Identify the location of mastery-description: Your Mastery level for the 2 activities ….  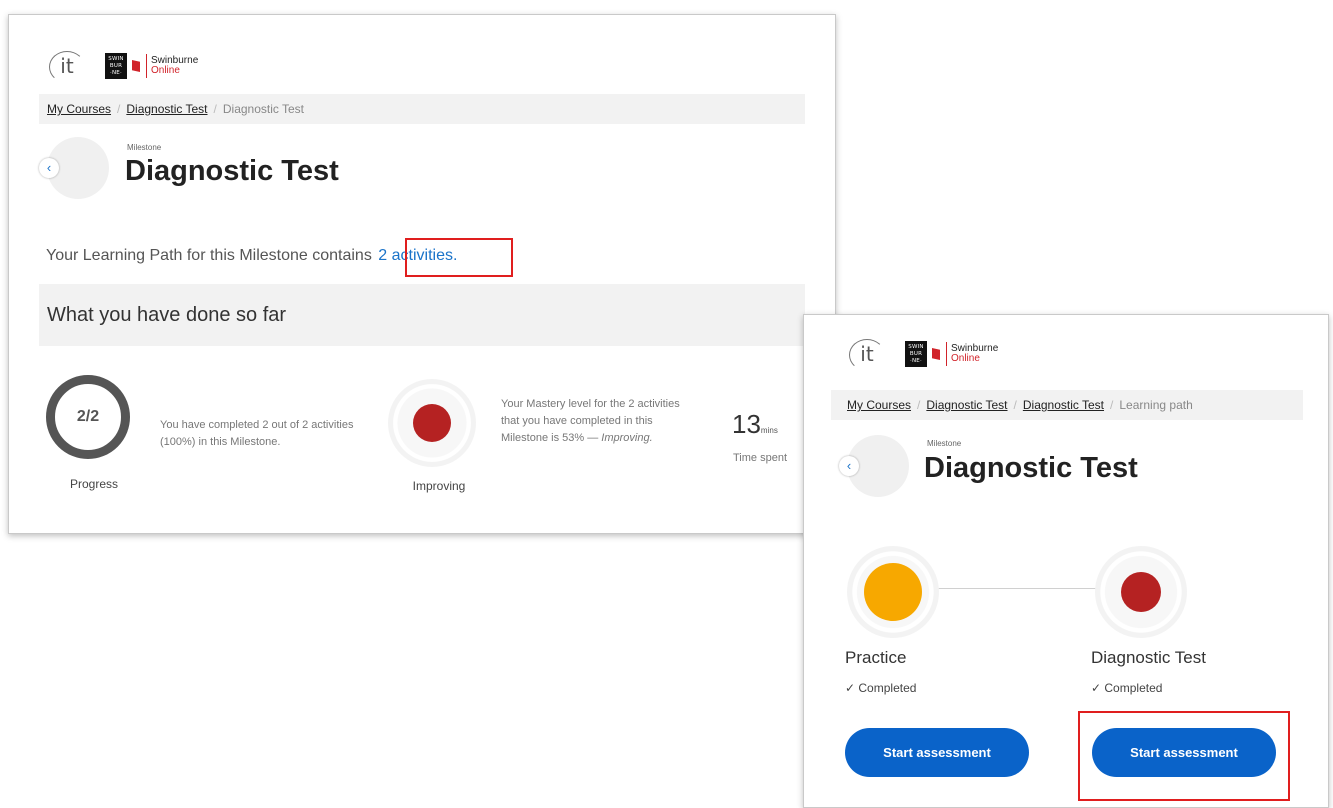
(590, 421).